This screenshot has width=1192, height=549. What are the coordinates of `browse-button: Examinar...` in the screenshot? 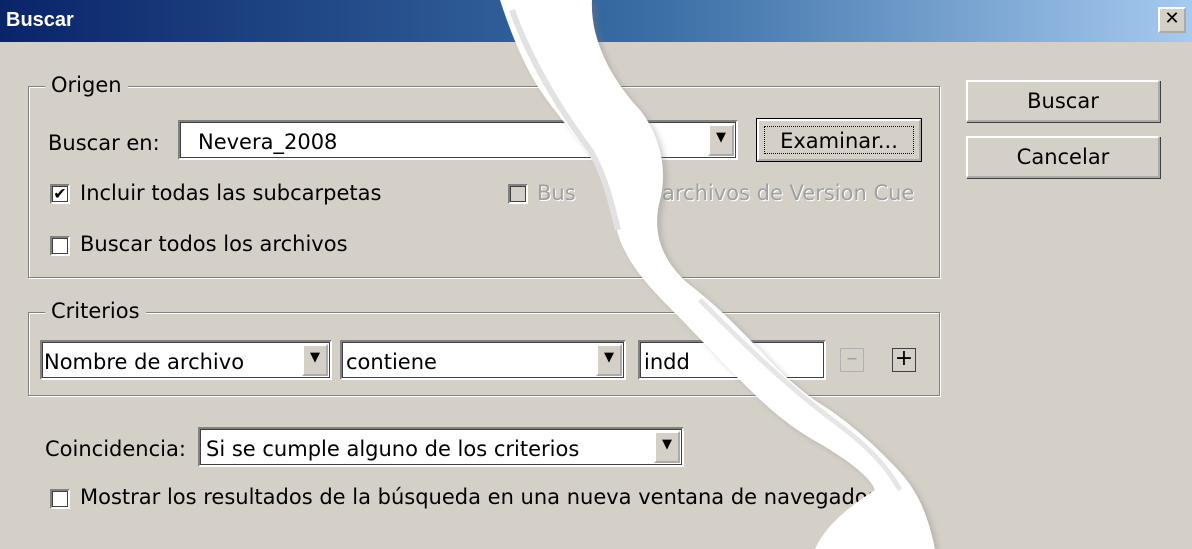 It's located at (839, 140).